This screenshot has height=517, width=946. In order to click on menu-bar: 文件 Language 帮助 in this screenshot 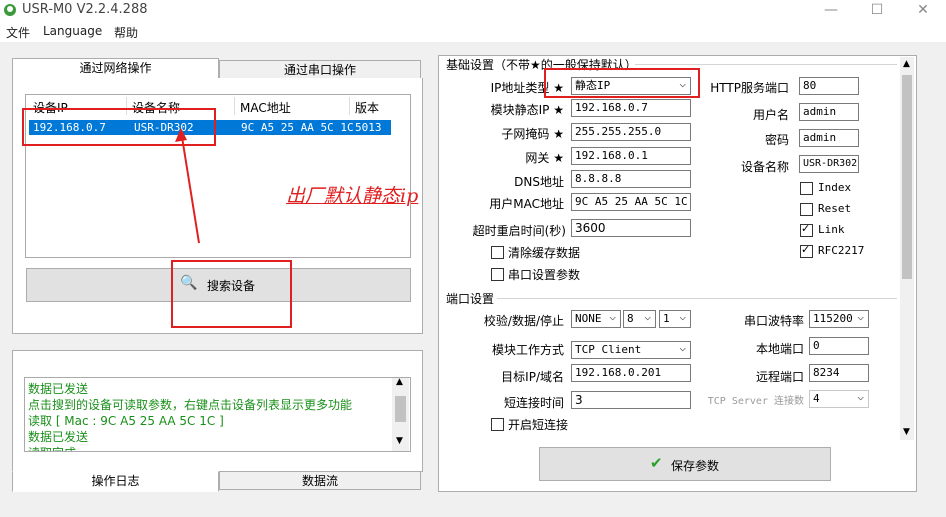, I will do `click(473, 32)`.